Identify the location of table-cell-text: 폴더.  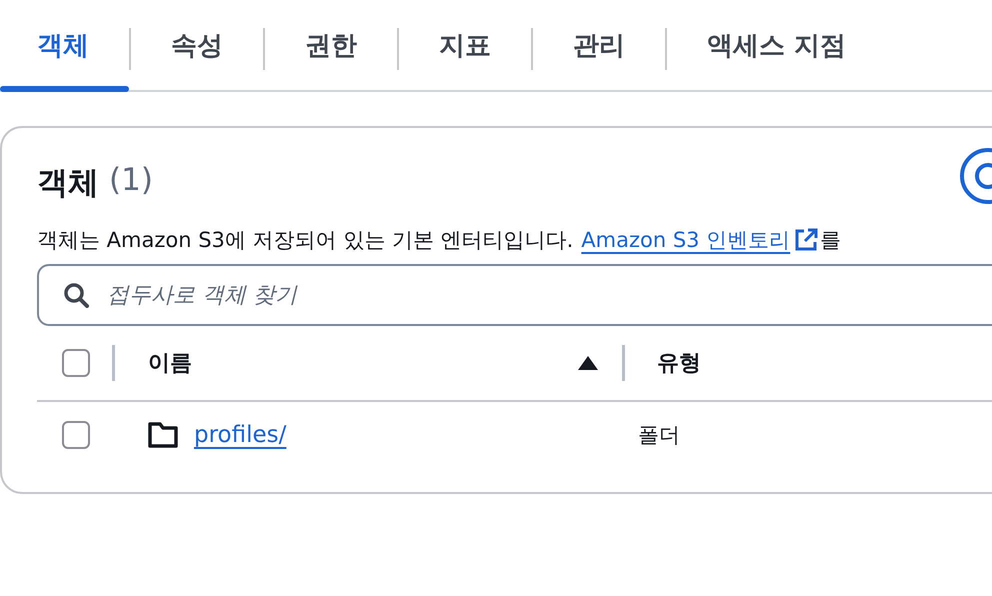
(659, 435).